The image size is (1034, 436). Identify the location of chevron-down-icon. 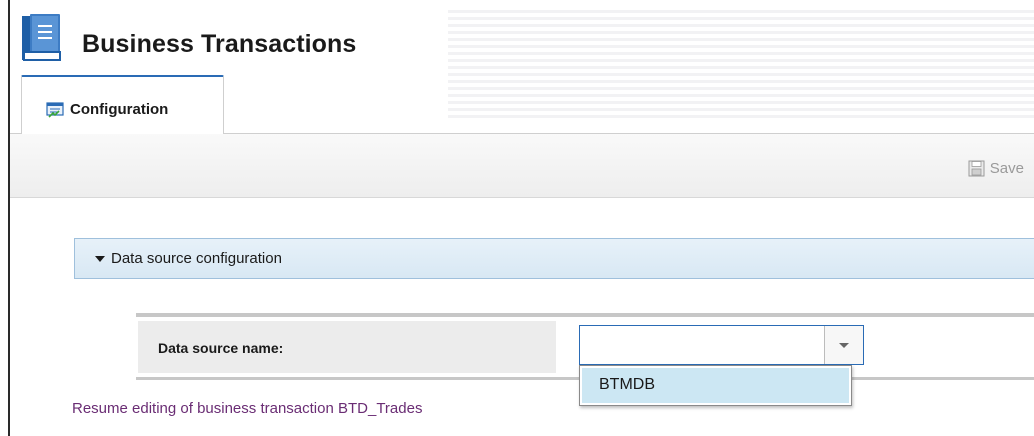
(844, 345).